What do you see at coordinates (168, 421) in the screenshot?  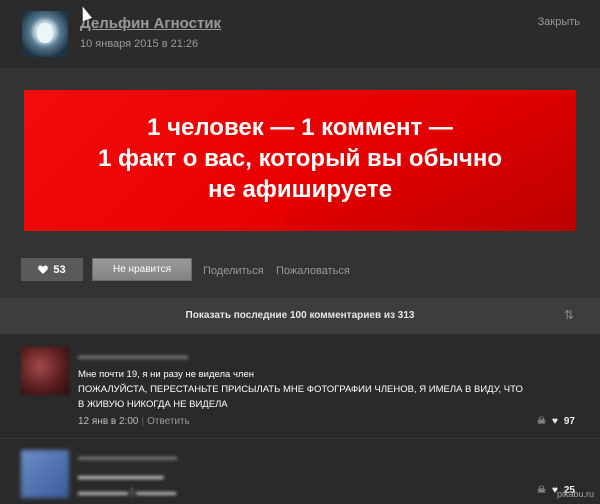 I see `reply-link: Ответить` at bounding box center [168, 421].